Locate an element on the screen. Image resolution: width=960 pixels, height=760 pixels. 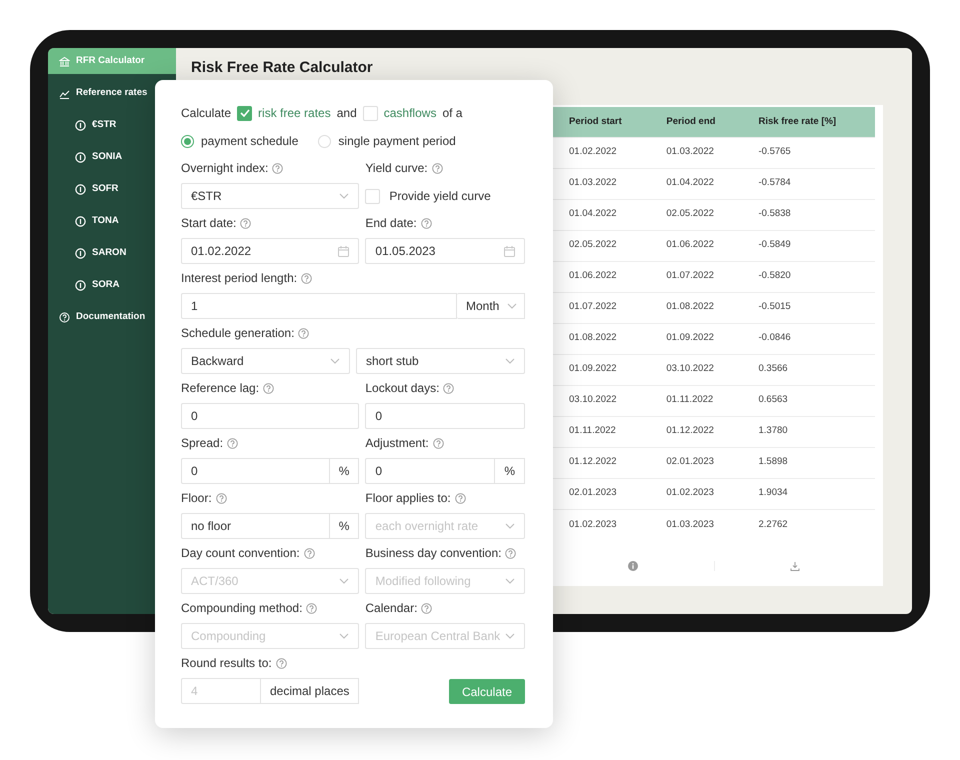
table-cell: 01.04.2022 is located at coordinates (696, 183).